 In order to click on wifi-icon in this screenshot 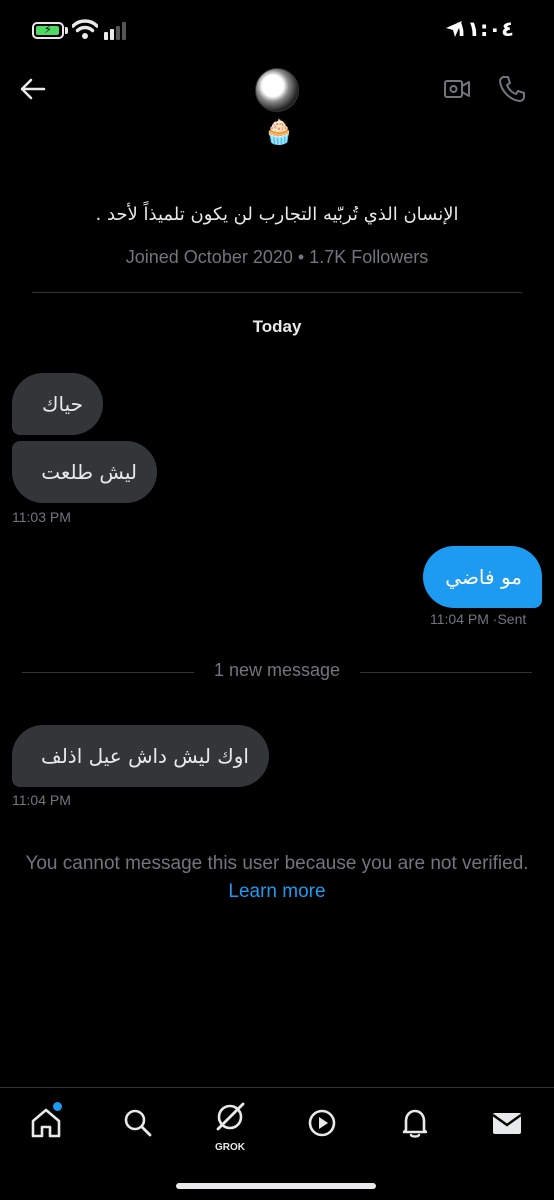, I will do `click(85, 29)`.